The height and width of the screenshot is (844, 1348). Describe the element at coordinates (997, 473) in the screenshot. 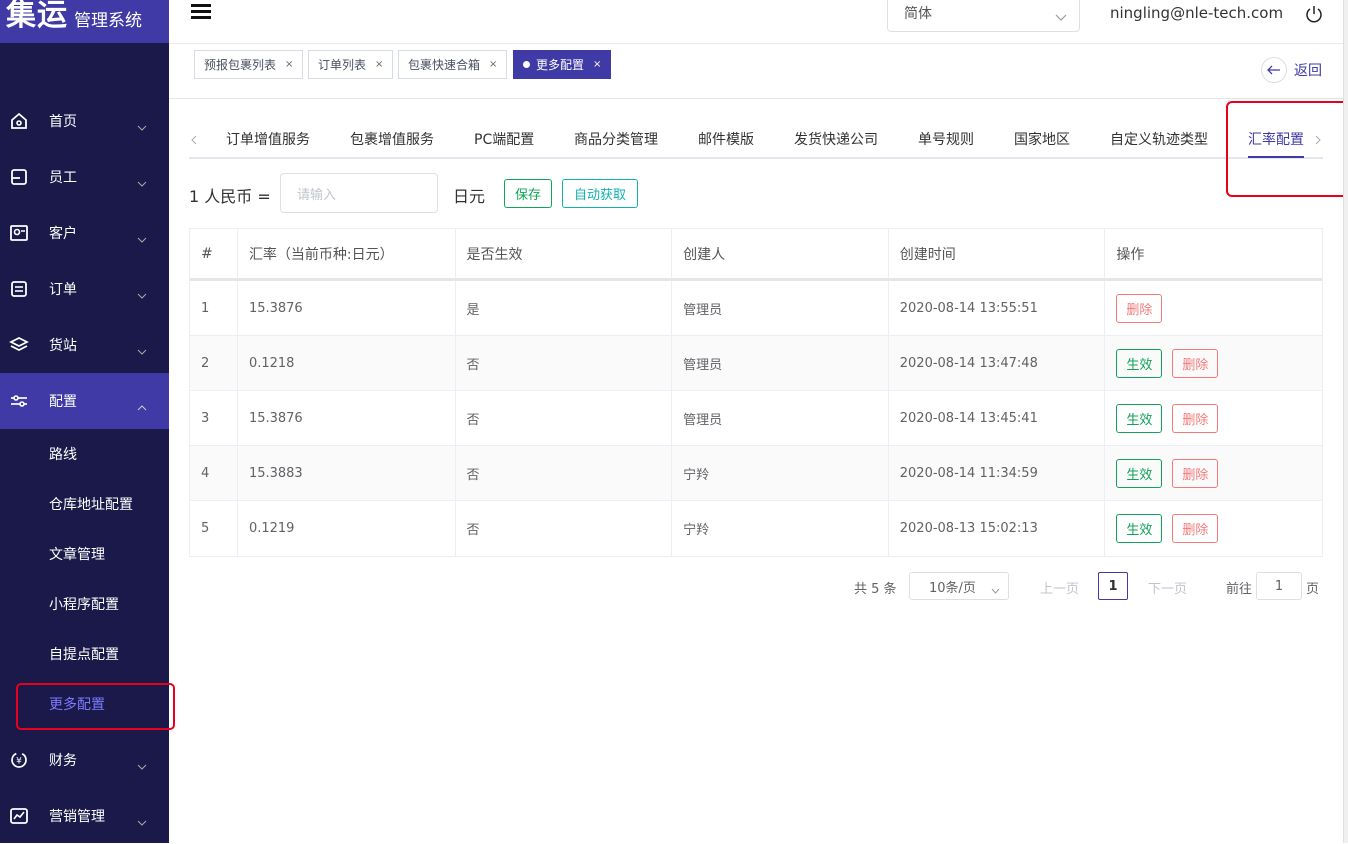

I see `cell-created-time: 2020-08-14 11:34:59` at that location.